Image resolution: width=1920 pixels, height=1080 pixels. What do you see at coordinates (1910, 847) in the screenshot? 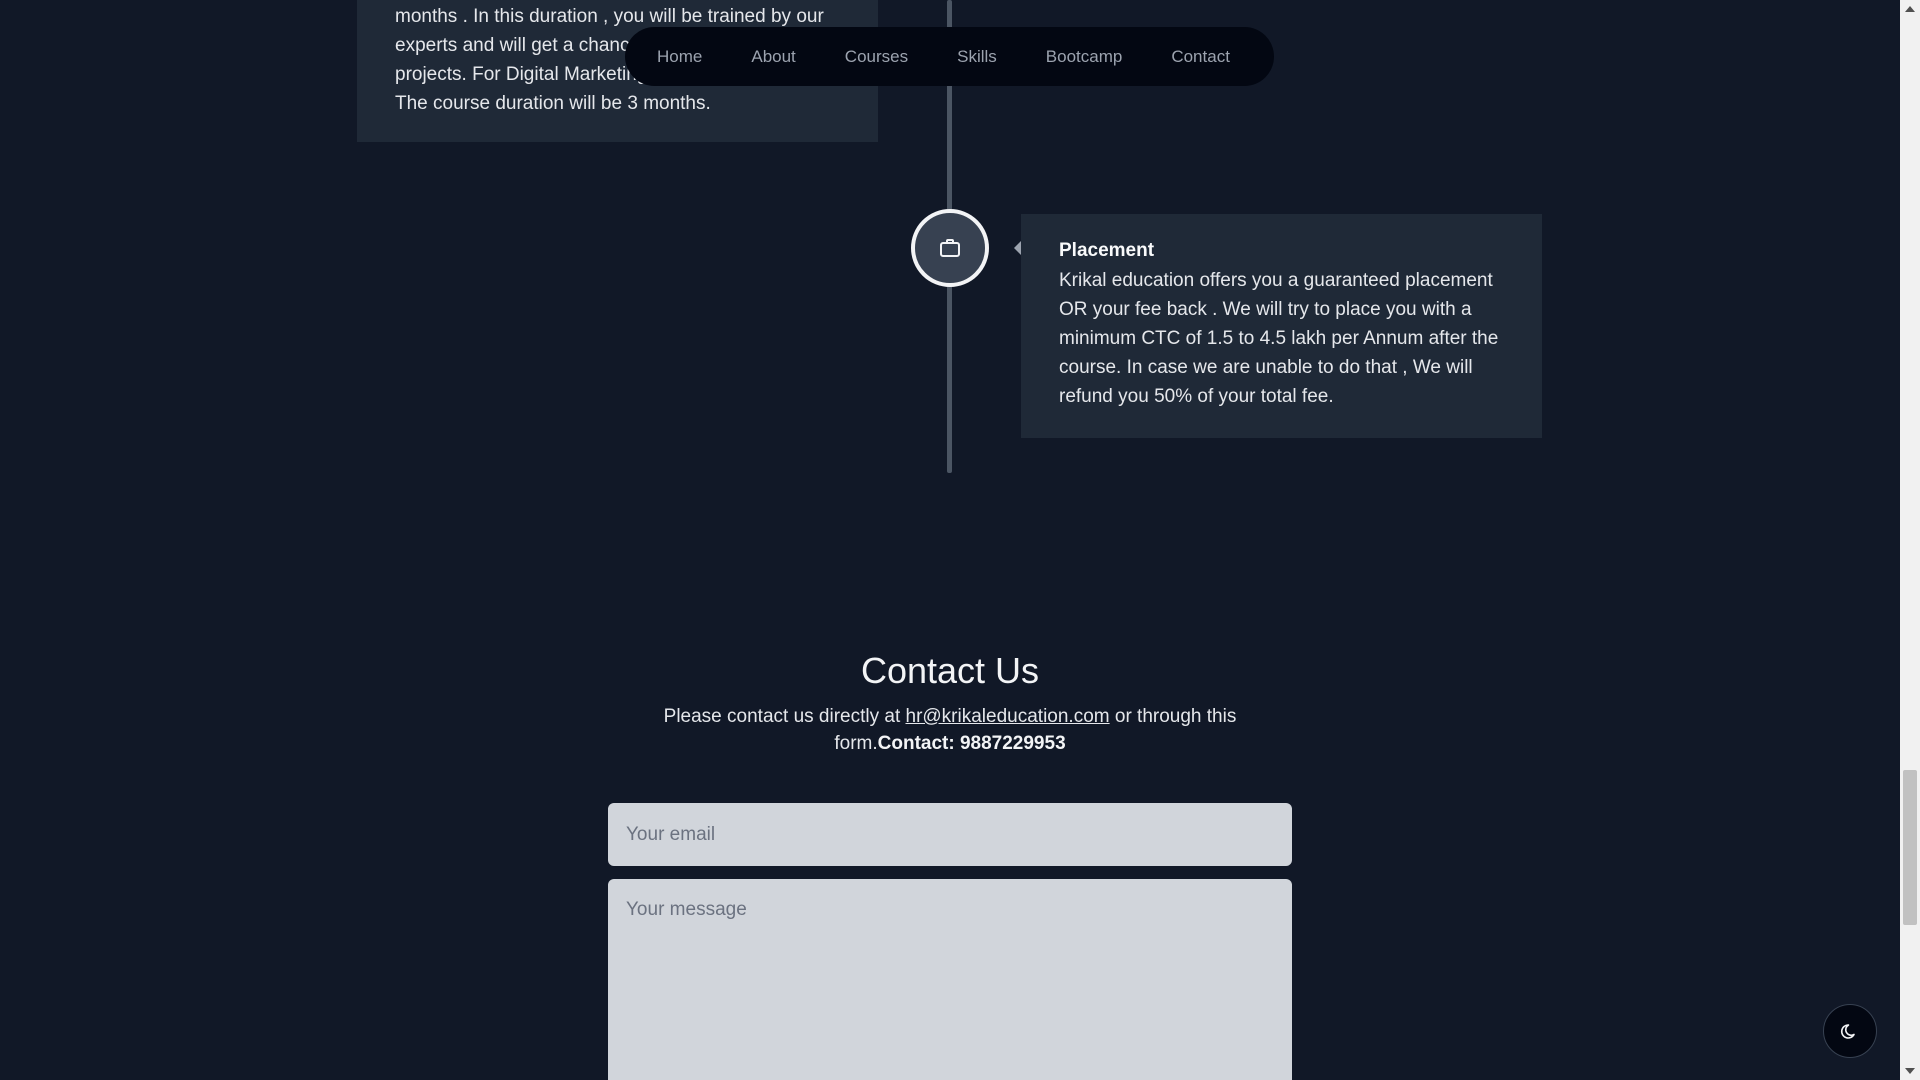
I see `scrollbar-thumb` at bounding box center [1910, 847].